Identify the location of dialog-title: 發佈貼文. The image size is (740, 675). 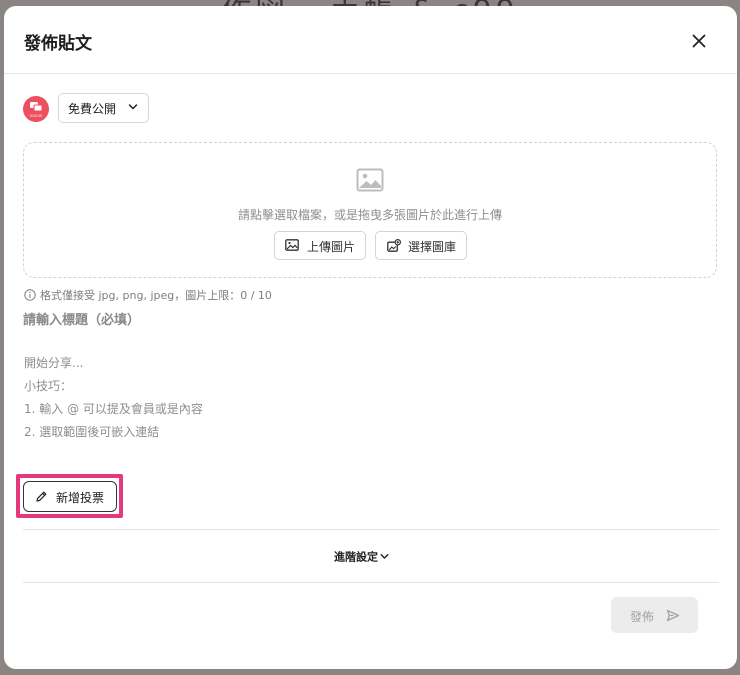
(58, 44).